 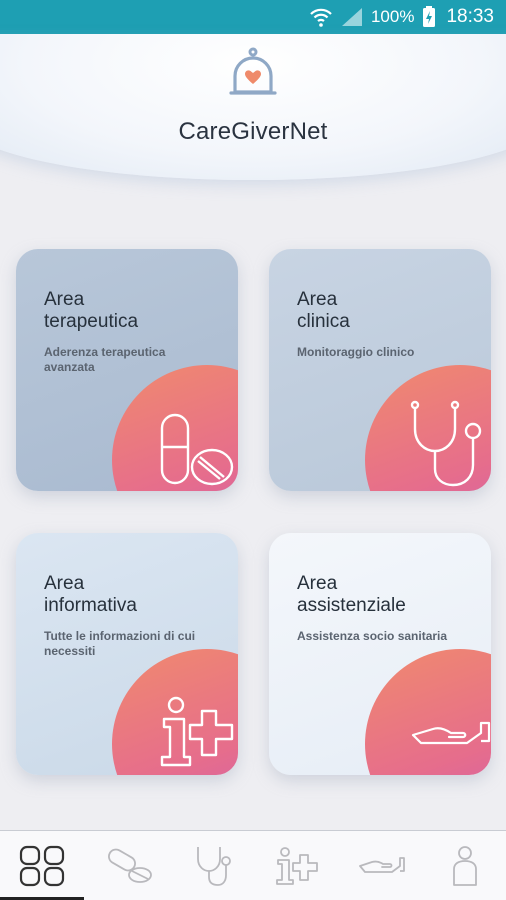 I want to click on home-grid-icon, so click(x=42, y=866).